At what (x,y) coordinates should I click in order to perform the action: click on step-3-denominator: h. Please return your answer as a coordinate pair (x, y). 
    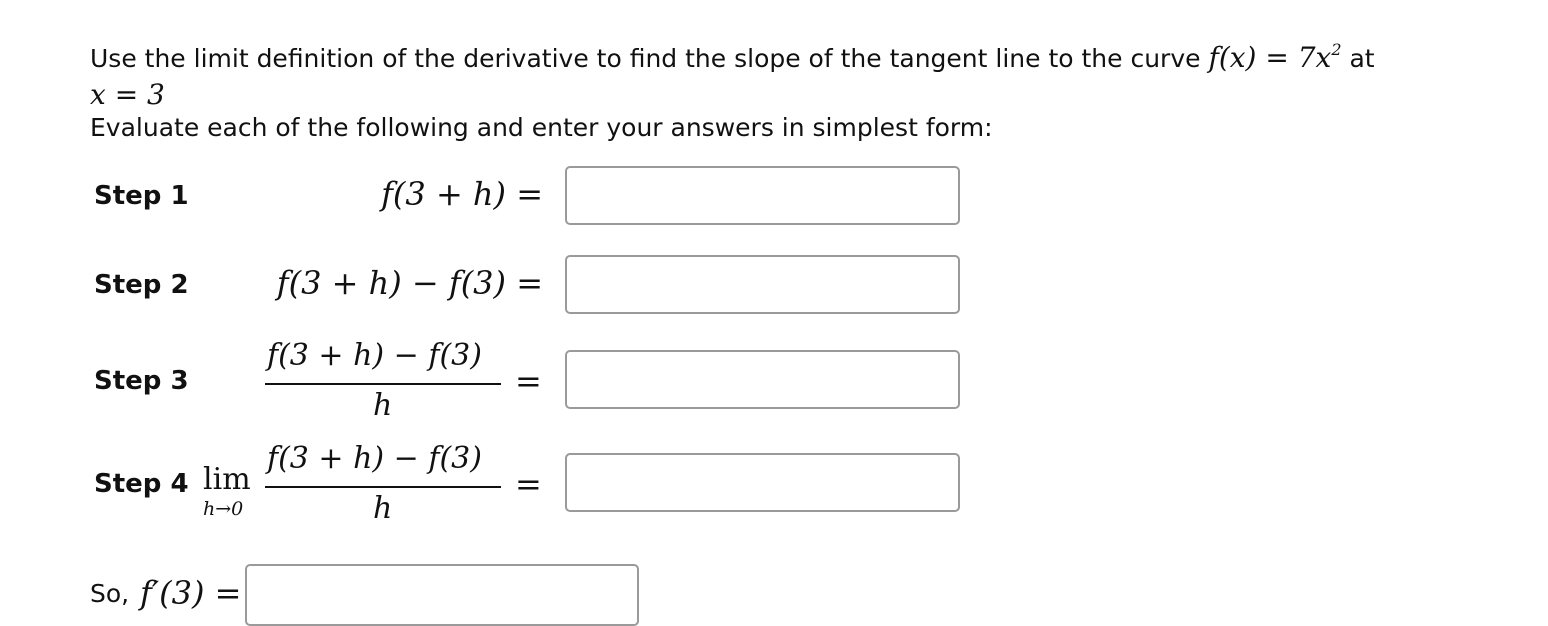
    Looking at the image, I should click on (383, 405).